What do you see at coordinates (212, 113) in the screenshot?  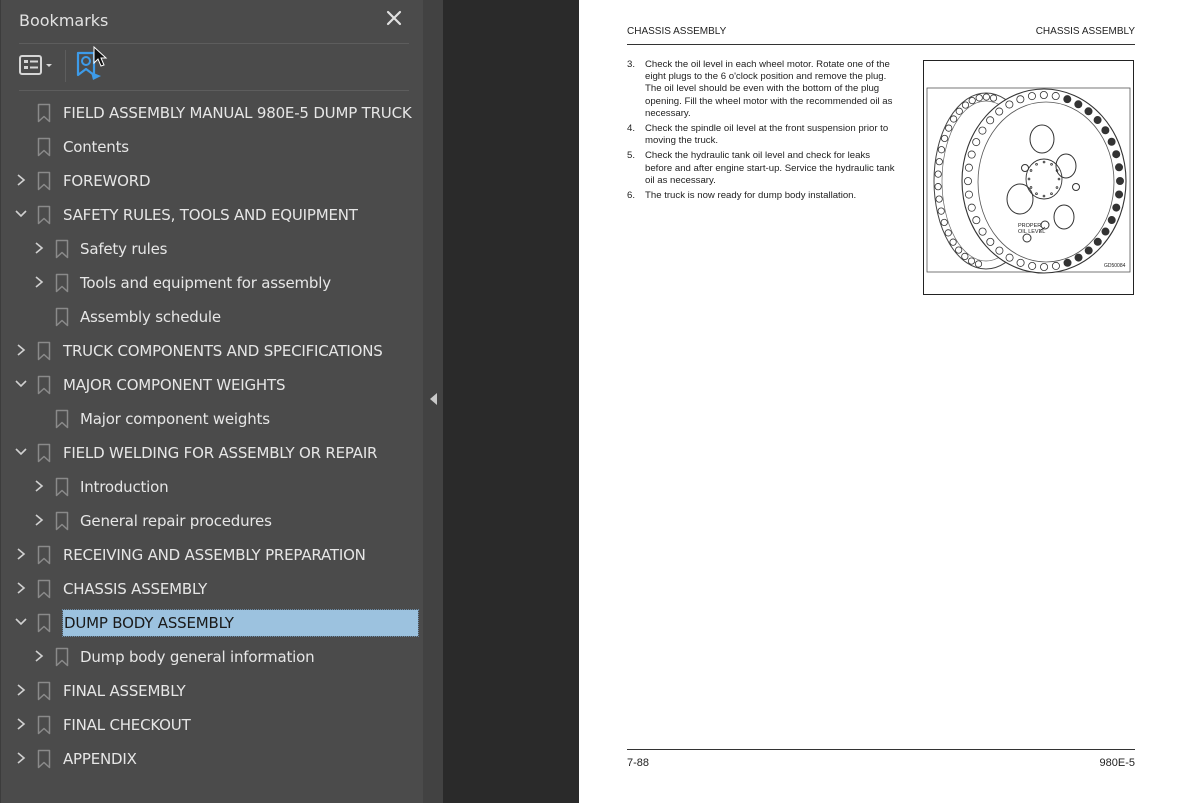 I see `bookmark-item: FIELD ASSEMBLY MANUAL 980E-5 DUMP TRUCK` at bounding box center [212, 113].